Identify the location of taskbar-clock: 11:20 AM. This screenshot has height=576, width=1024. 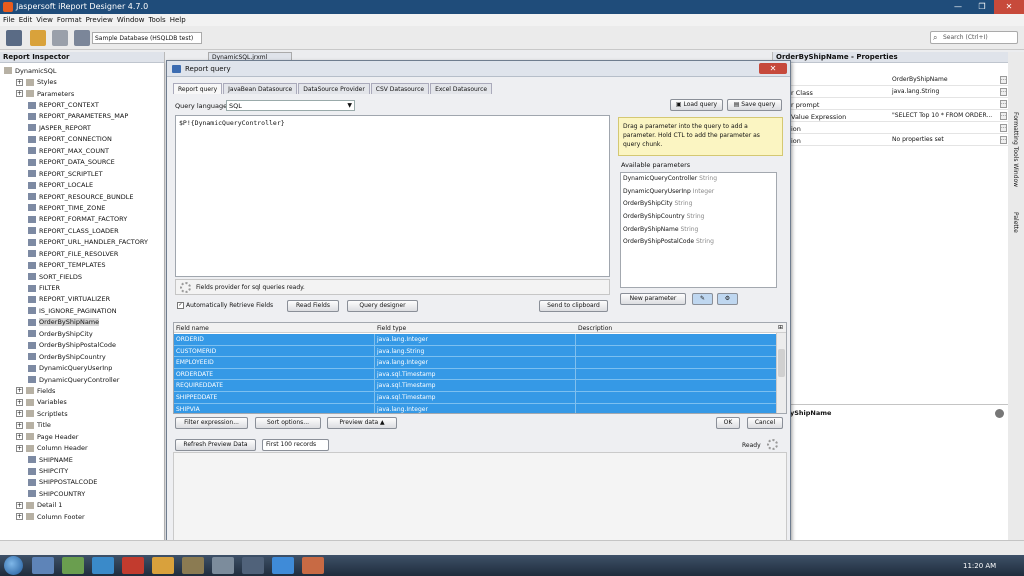
(979, 566).